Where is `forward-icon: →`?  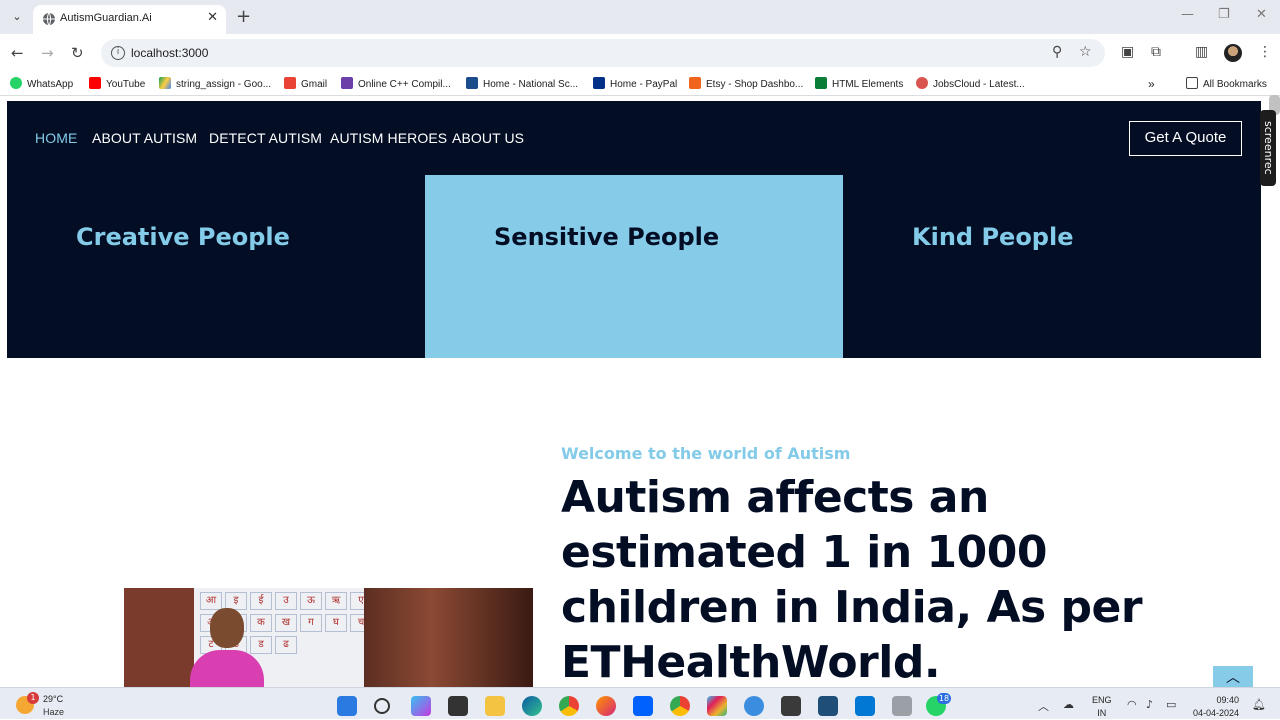 forward-icon: → is located at coordinates (47, 53).